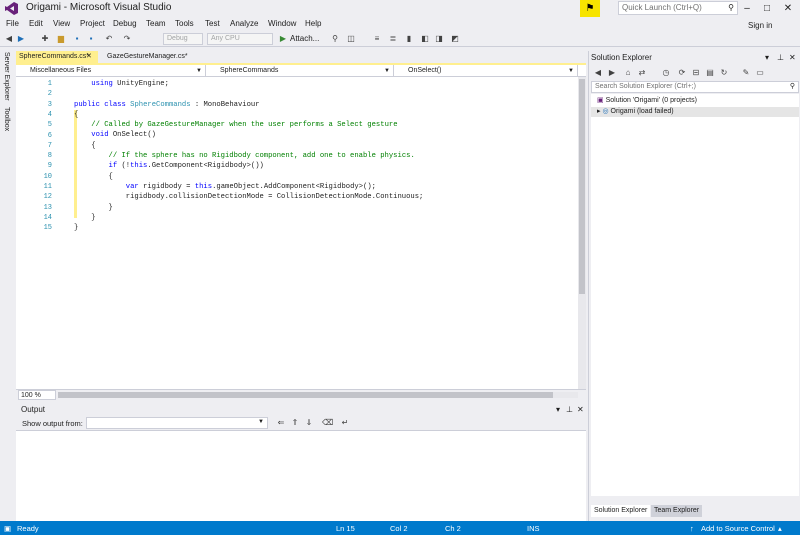 The width and height of the screenshot is (800, 535). I want to click on menu-edit: Edit, so click(36, 23).